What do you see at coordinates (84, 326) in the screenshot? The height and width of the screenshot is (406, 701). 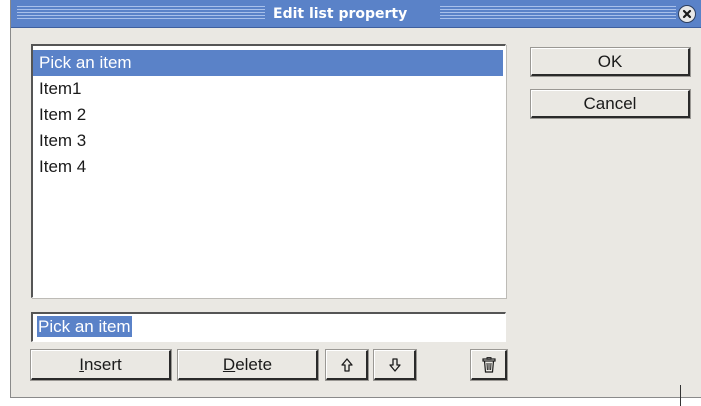 I see `item-edit-value: Pick an item` at bounding box center [84, 326].